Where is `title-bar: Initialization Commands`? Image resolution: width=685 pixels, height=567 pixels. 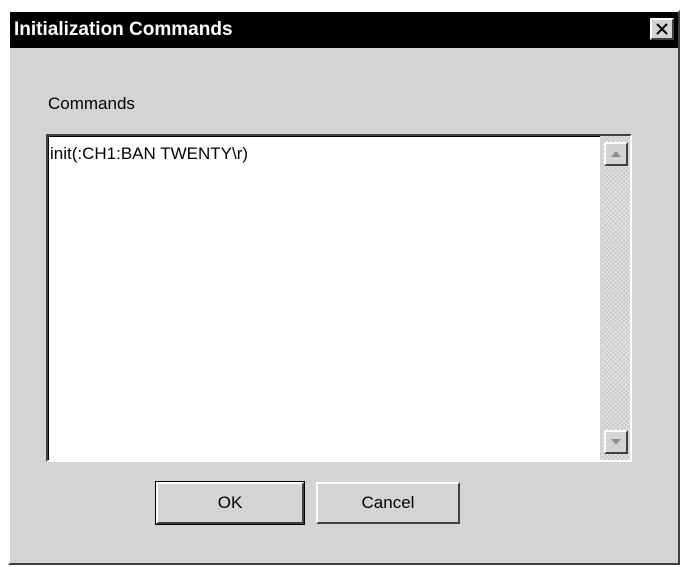 title-bar: Initialization Commands is located at coordinates (344, 30).